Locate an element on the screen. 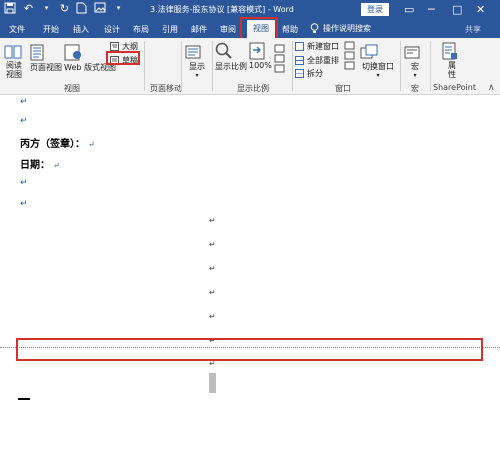 Image resolution: width=500 pixels, height=467 pixels. web-layout-button: Web 版式视图 is located at coordinates (90, 58).